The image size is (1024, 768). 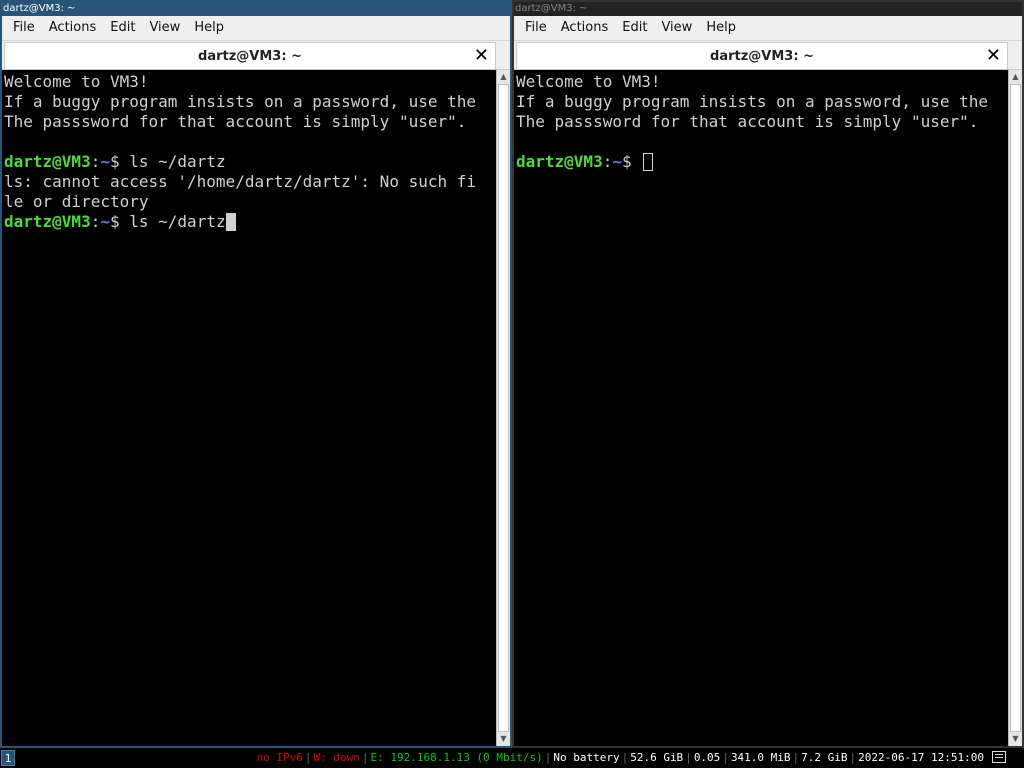 What do you see at coordinates (824, 757) in the screenshot?
I see `disk2-status: 7.2 GiB` at bounding box center [824, 757].